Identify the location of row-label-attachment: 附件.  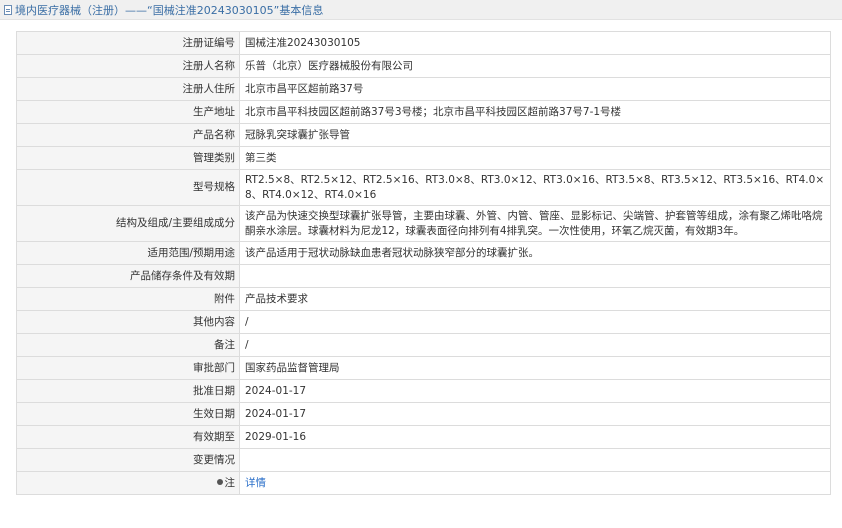
(128, 299).